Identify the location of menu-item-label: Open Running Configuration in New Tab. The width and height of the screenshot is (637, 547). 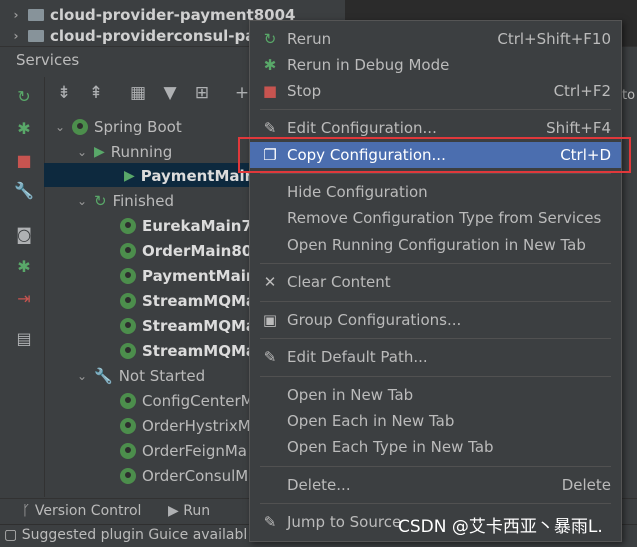
(436, 245).